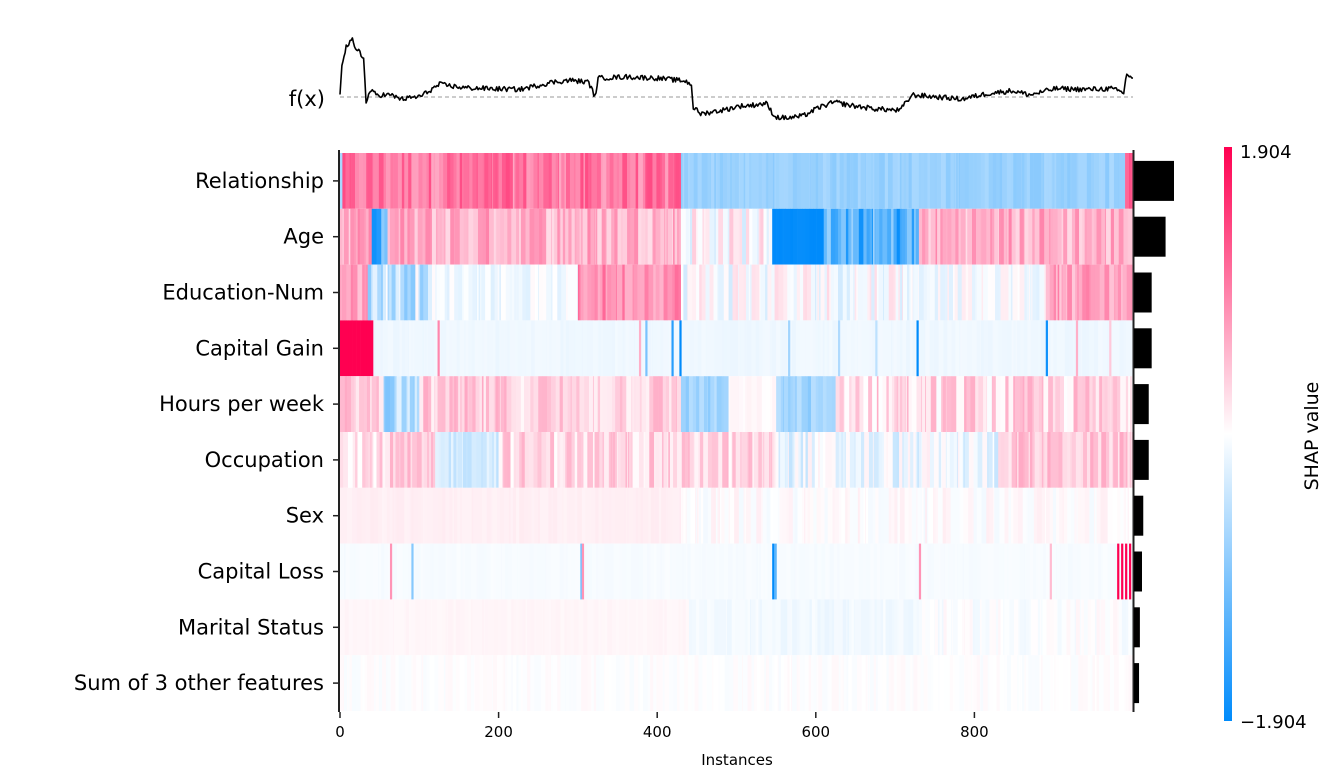  I want to click on feature-label: Hours per week, so click(242, 404).